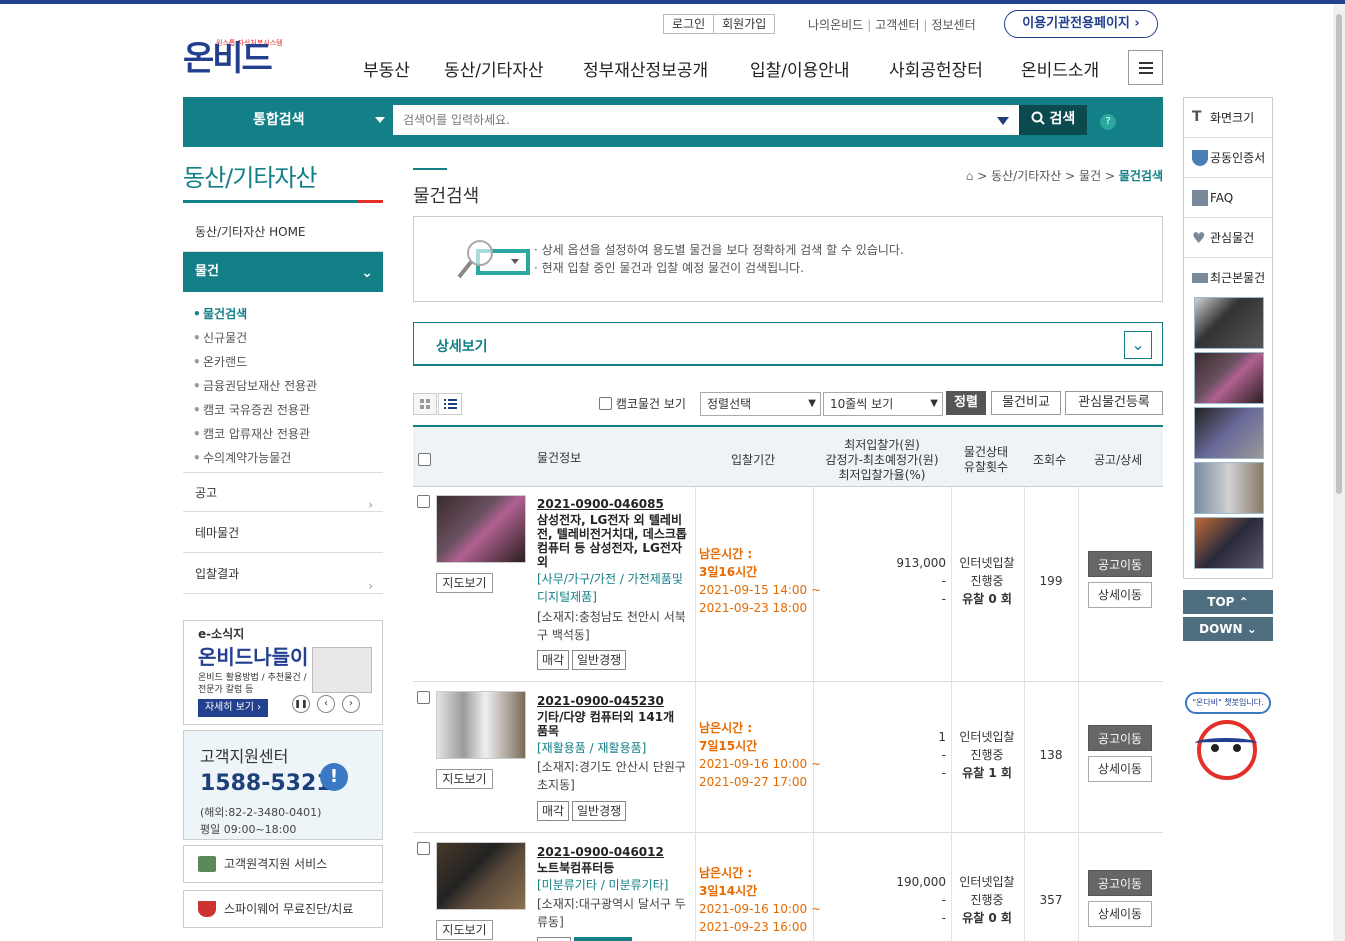 The width and height of the screenshot is (1345, 941). I want to click on search-category-select: 통합검색, so click(288, 122).